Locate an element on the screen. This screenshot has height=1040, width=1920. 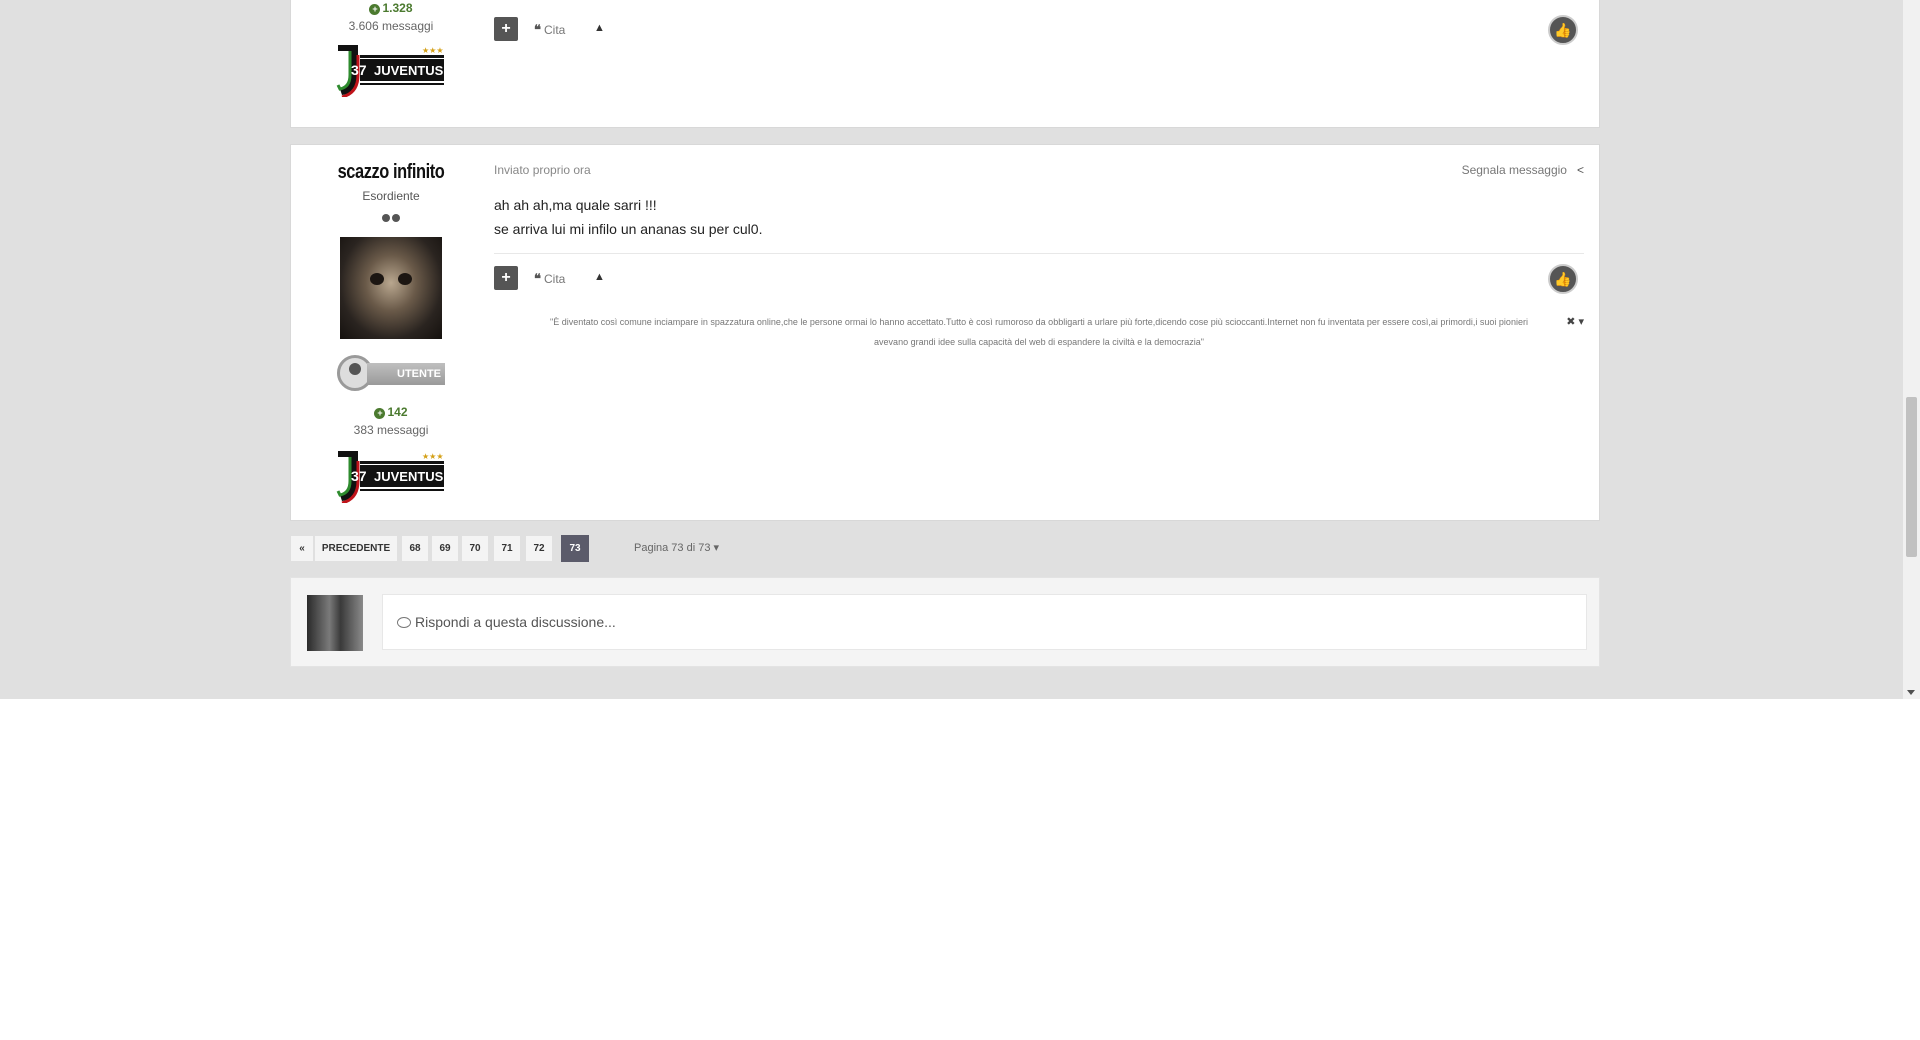
chevron-down-icon: ▾ is located at coordinates (716, 548).